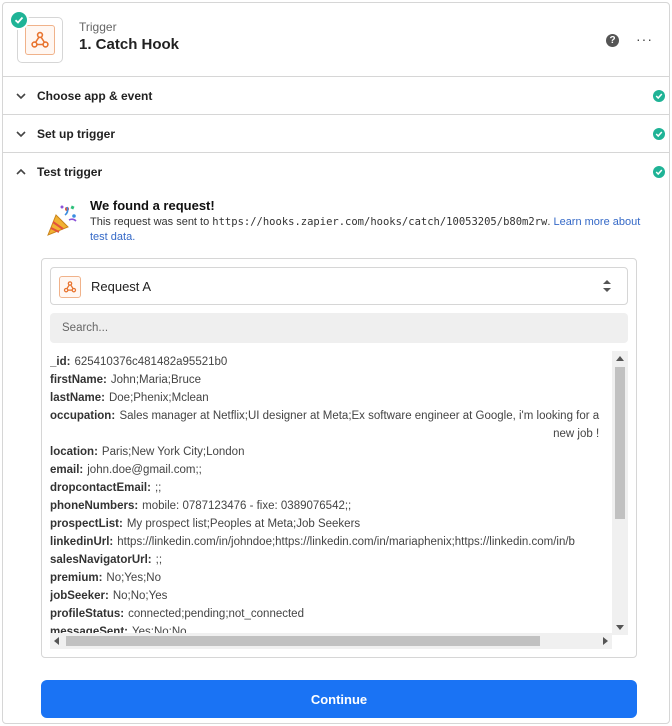 The image size is (672, 726). What do you see at coordinates (339, 328) in the screenshot?
I see `search-input` at bounding box center [339, 328].